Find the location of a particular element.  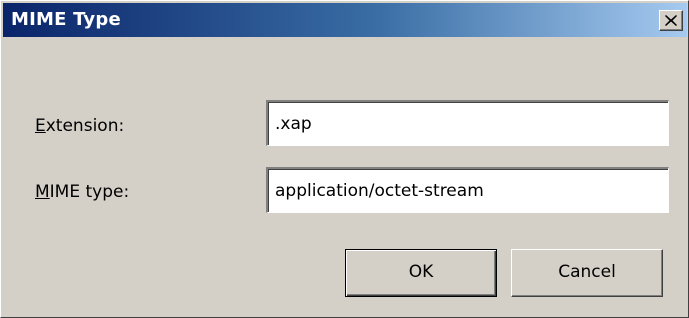

extension-label: Extension: is located at coordinates (79, 126).